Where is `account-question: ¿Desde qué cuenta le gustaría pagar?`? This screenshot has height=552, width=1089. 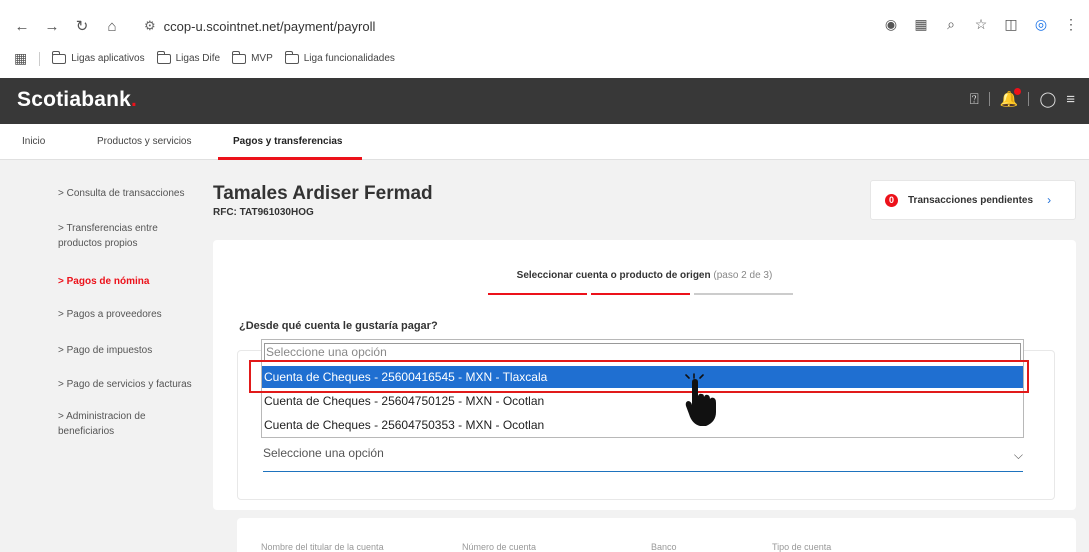 account-question: ¿Desde qué cuenta le gustaría pagar? is located at coordinates (338, 326).